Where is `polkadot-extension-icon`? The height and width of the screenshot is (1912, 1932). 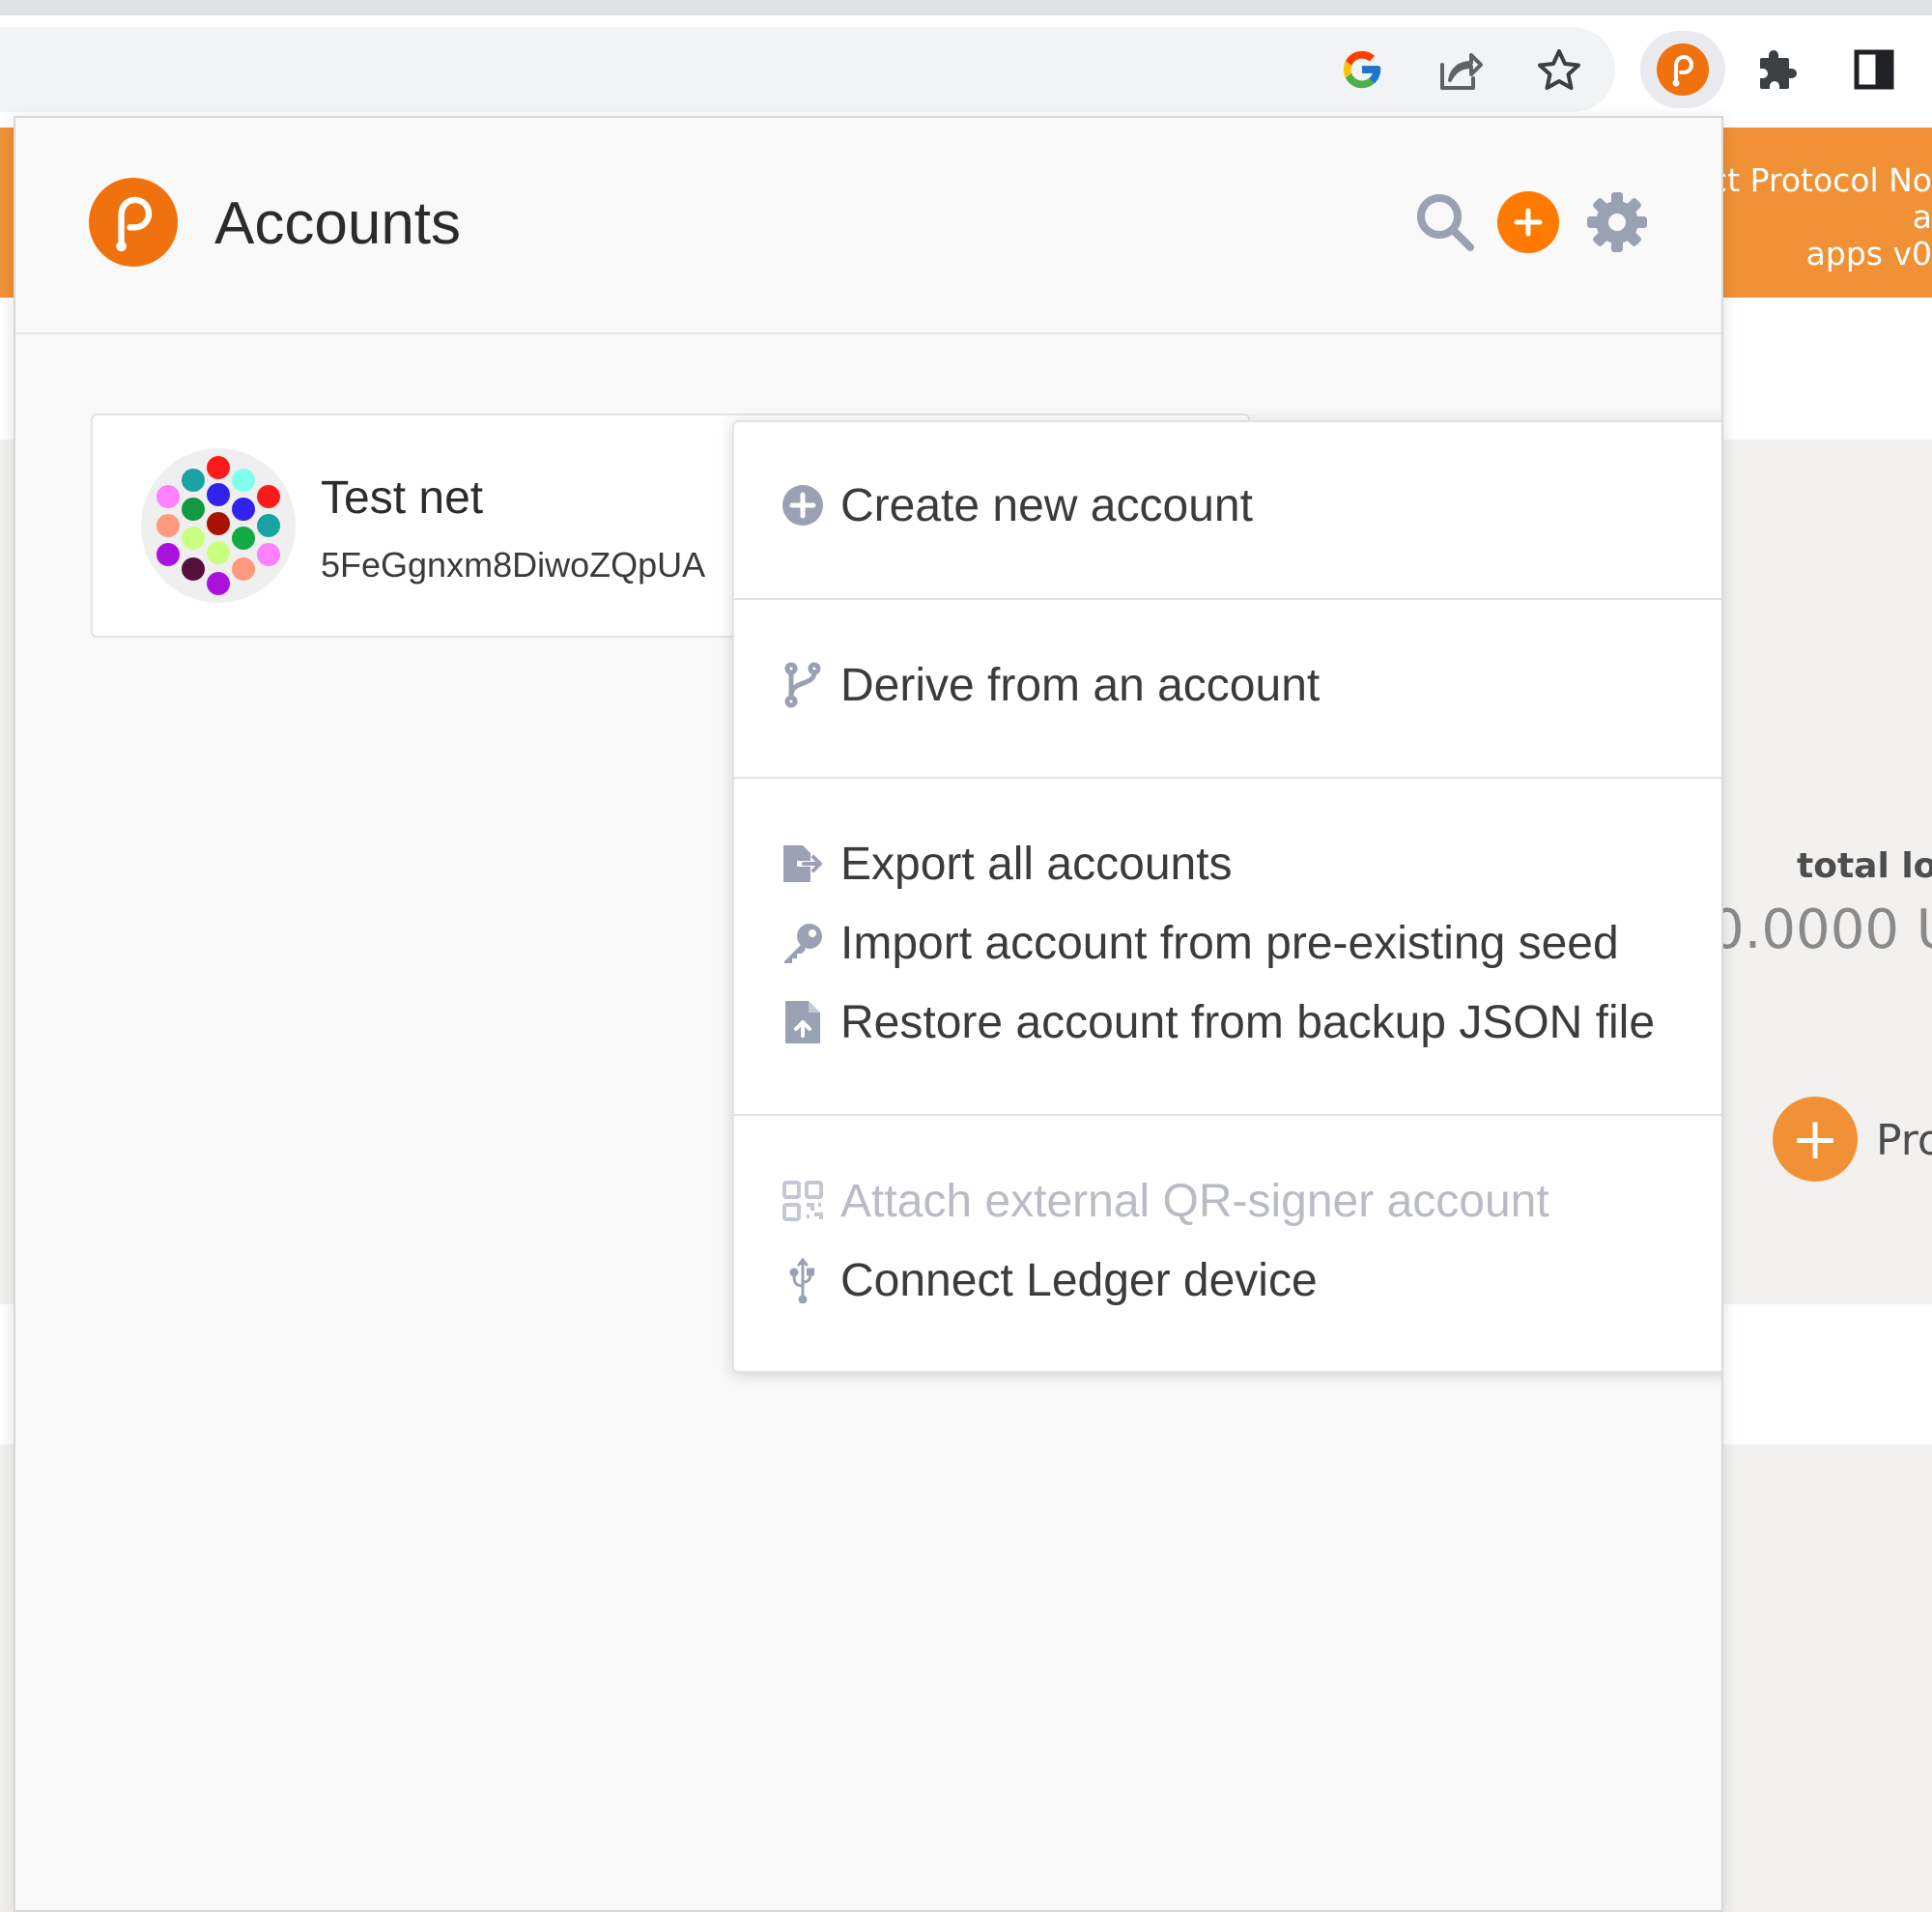
polkadot-extension-icon is located at coordinates (1682, 69).